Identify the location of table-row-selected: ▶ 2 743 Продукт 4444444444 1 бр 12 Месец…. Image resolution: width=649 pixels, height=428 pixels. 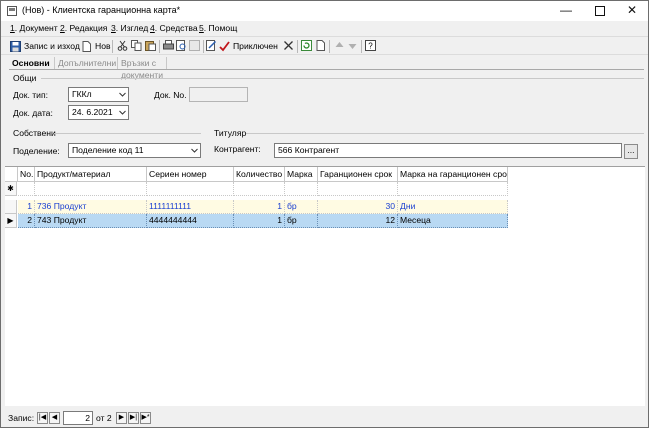
(256, 221).